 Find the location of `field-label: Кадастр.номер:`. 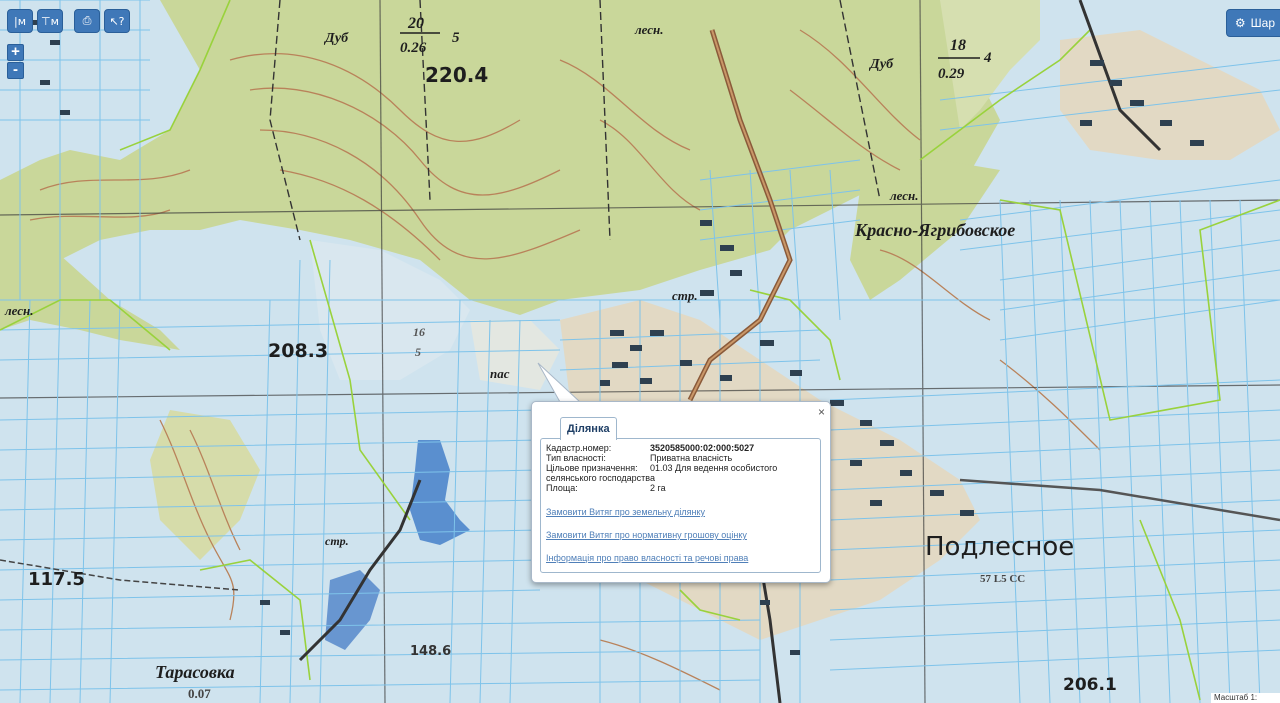

field-label: Кадастр.номер: is located at coordinates (579, 448).